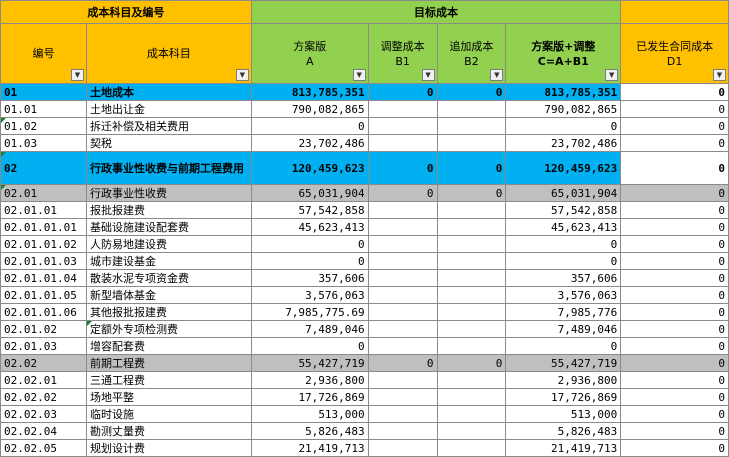 The height and width of the screenshot is (457, 729). Describe the element at coordinates (43, 261) in the screenshot. I see `cell-code: 02.01.01.03` at that location.